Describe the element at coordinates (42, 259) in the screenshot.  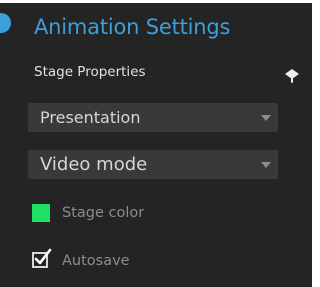
I see `autosave-checkbox` at that location.